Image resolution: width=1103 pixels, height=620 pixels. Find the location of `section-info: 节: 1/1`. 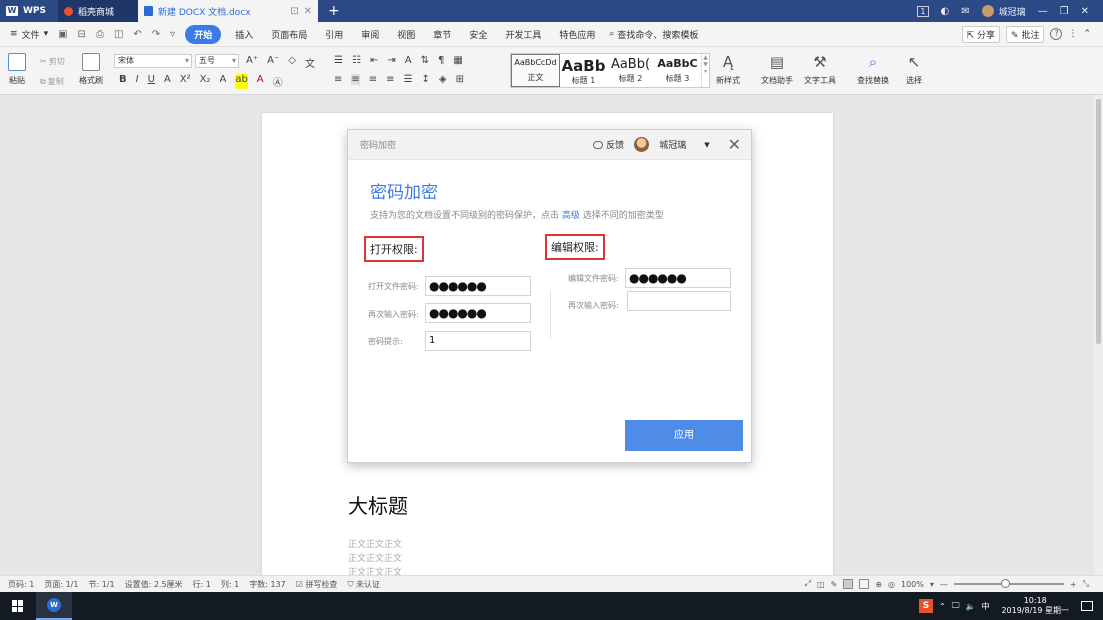

section-info: 节: 1/1 is located at coordinates (101, 584).